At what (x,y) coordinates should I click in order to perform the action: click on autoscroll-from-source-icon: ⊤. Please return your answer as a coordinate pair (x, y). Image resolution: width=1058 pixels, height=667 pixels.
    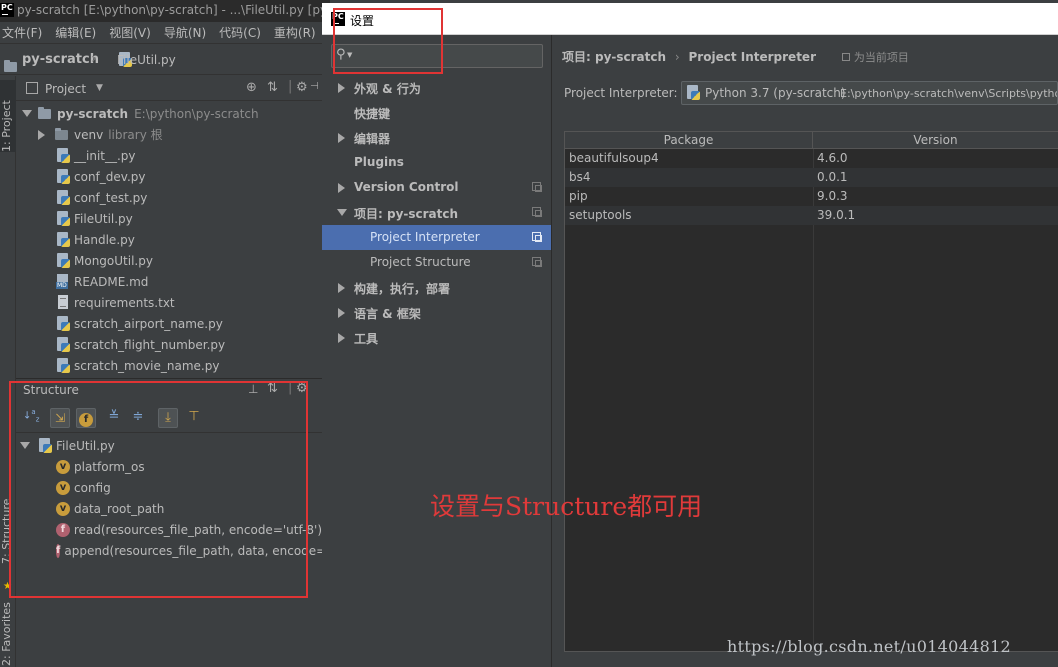
    Looking at the image, I should click on (194, 418).